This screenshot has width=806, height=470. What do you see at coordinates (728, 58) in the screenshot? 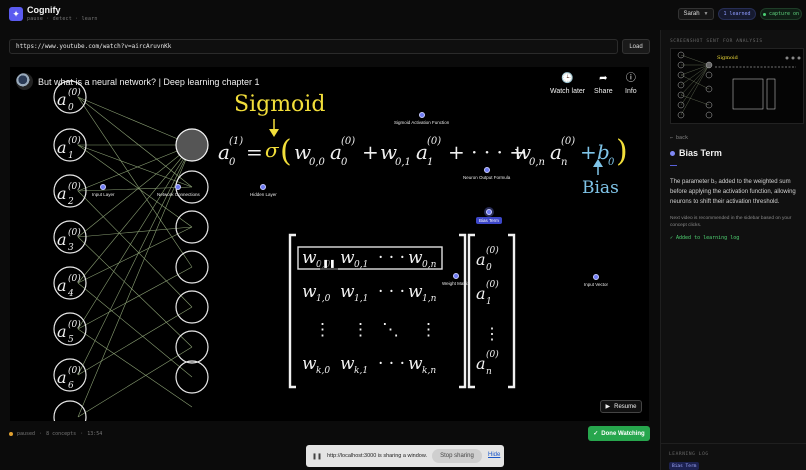
I see `svg-text: Sigmoid` at bounding box center [728, 58].